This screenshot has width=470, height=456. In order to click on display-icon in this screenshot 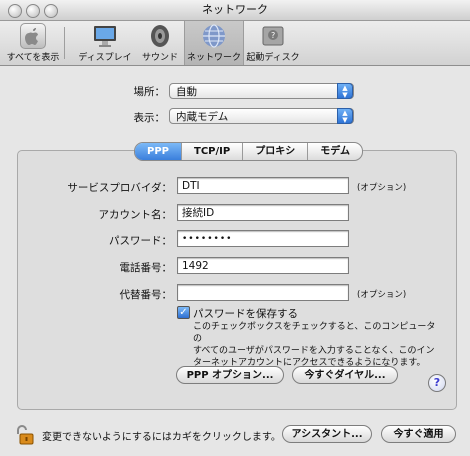, I will do `click(105, 36)`.